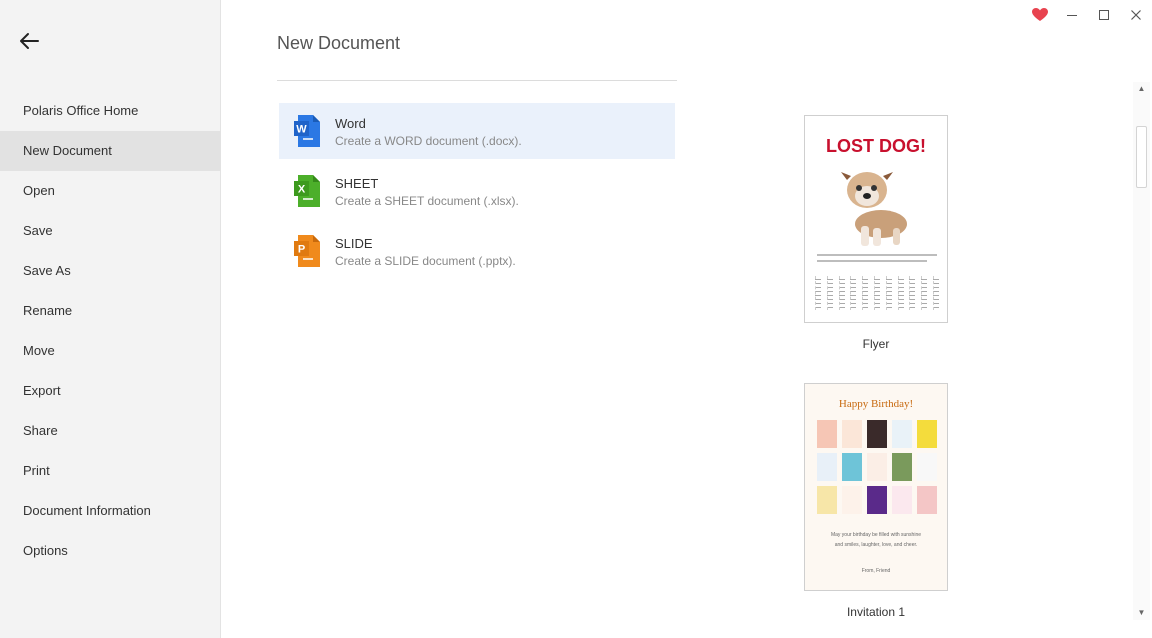 The height and width of the screenshot is (638, 1152). Describe the element at coordinates (110, 191) in the screenshot. I see `sidebar-item-open: Open` at that location.